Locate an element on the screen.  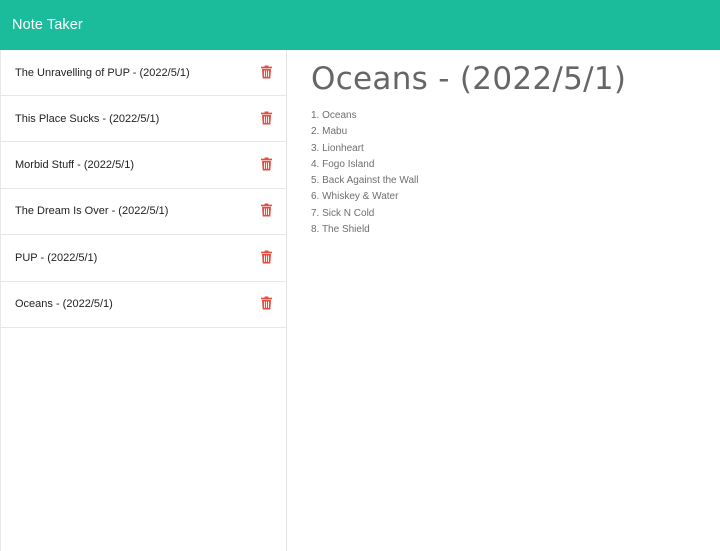
note-list-item: The Dream Is Over - (2022/5/1) is located at coordinates (143, 212).